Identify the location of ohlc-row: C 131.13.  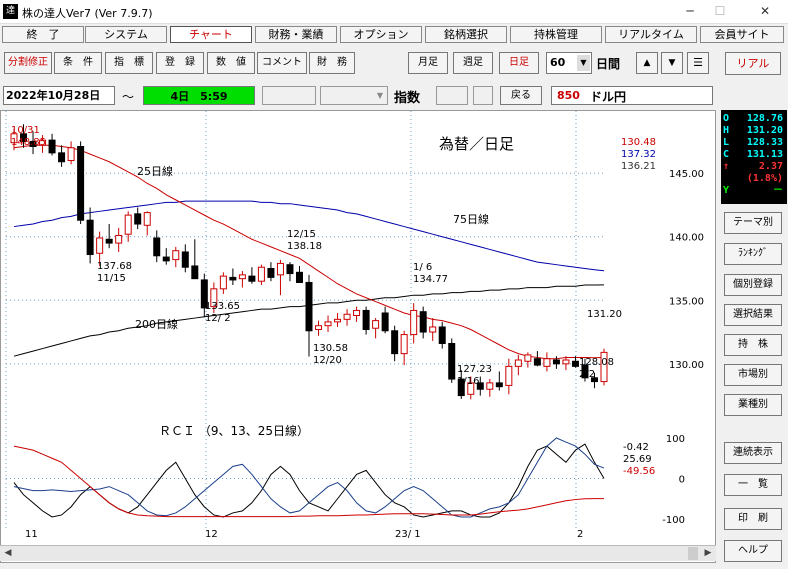
(754, 155).